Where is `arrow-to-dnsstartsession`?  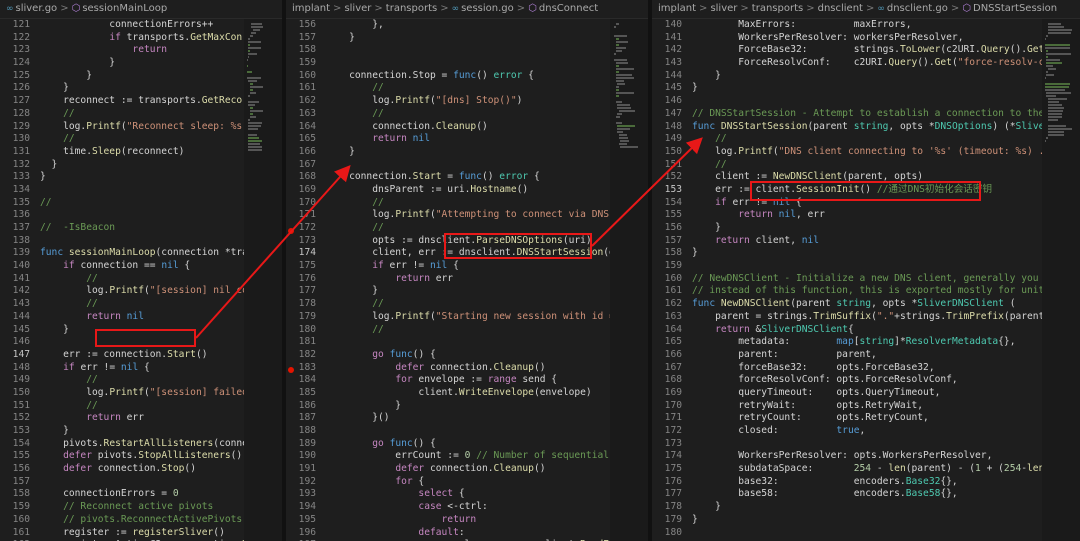 arrow-to-dnsstartsession is located at coordinates (647, 192).